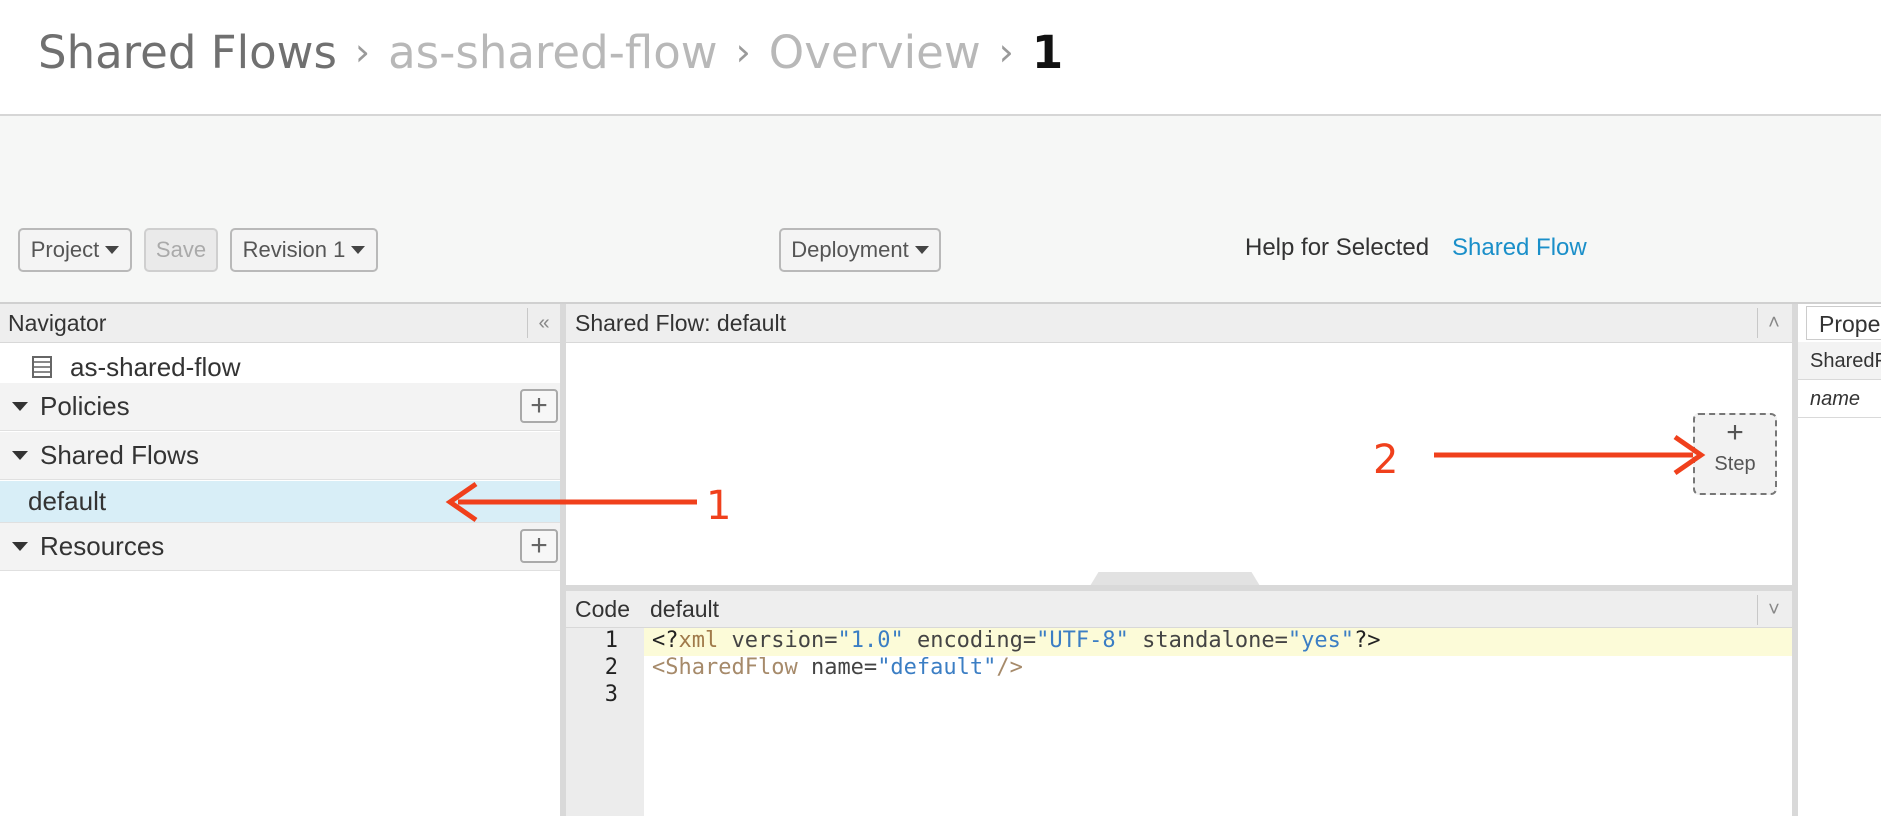  What do you see at coordinates (1386, 460) in the screenshot?
I see `annotation-number-2: 2` at bounding box center [1386, 460].